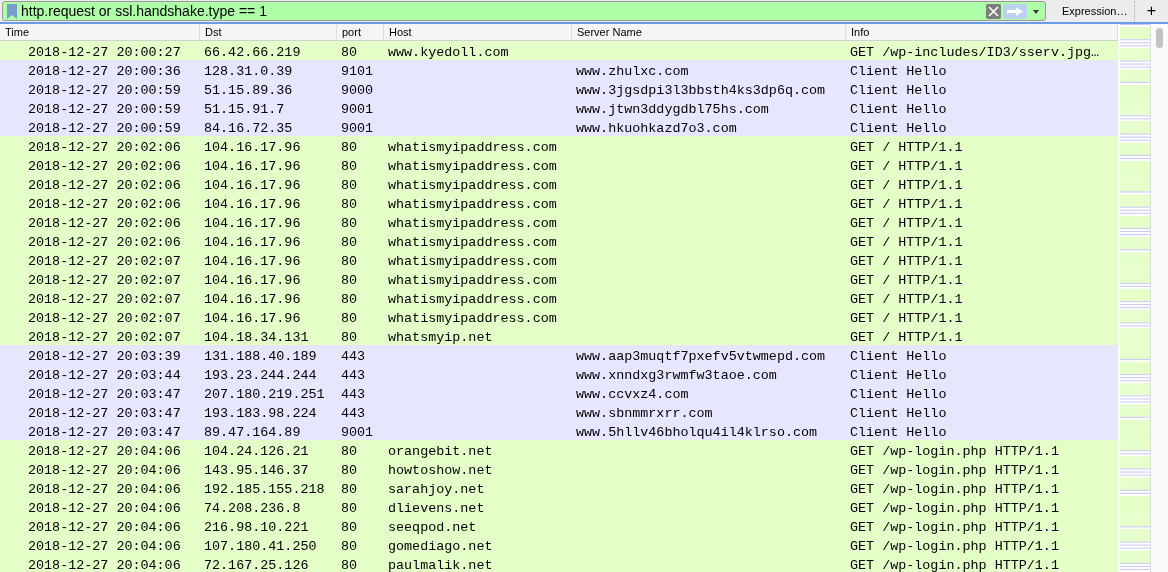  What do you see at coordinates (256, 337) in the screenshot?
I see `table-cell-text: 104.18.34.131` at bounding box center [256, 337].